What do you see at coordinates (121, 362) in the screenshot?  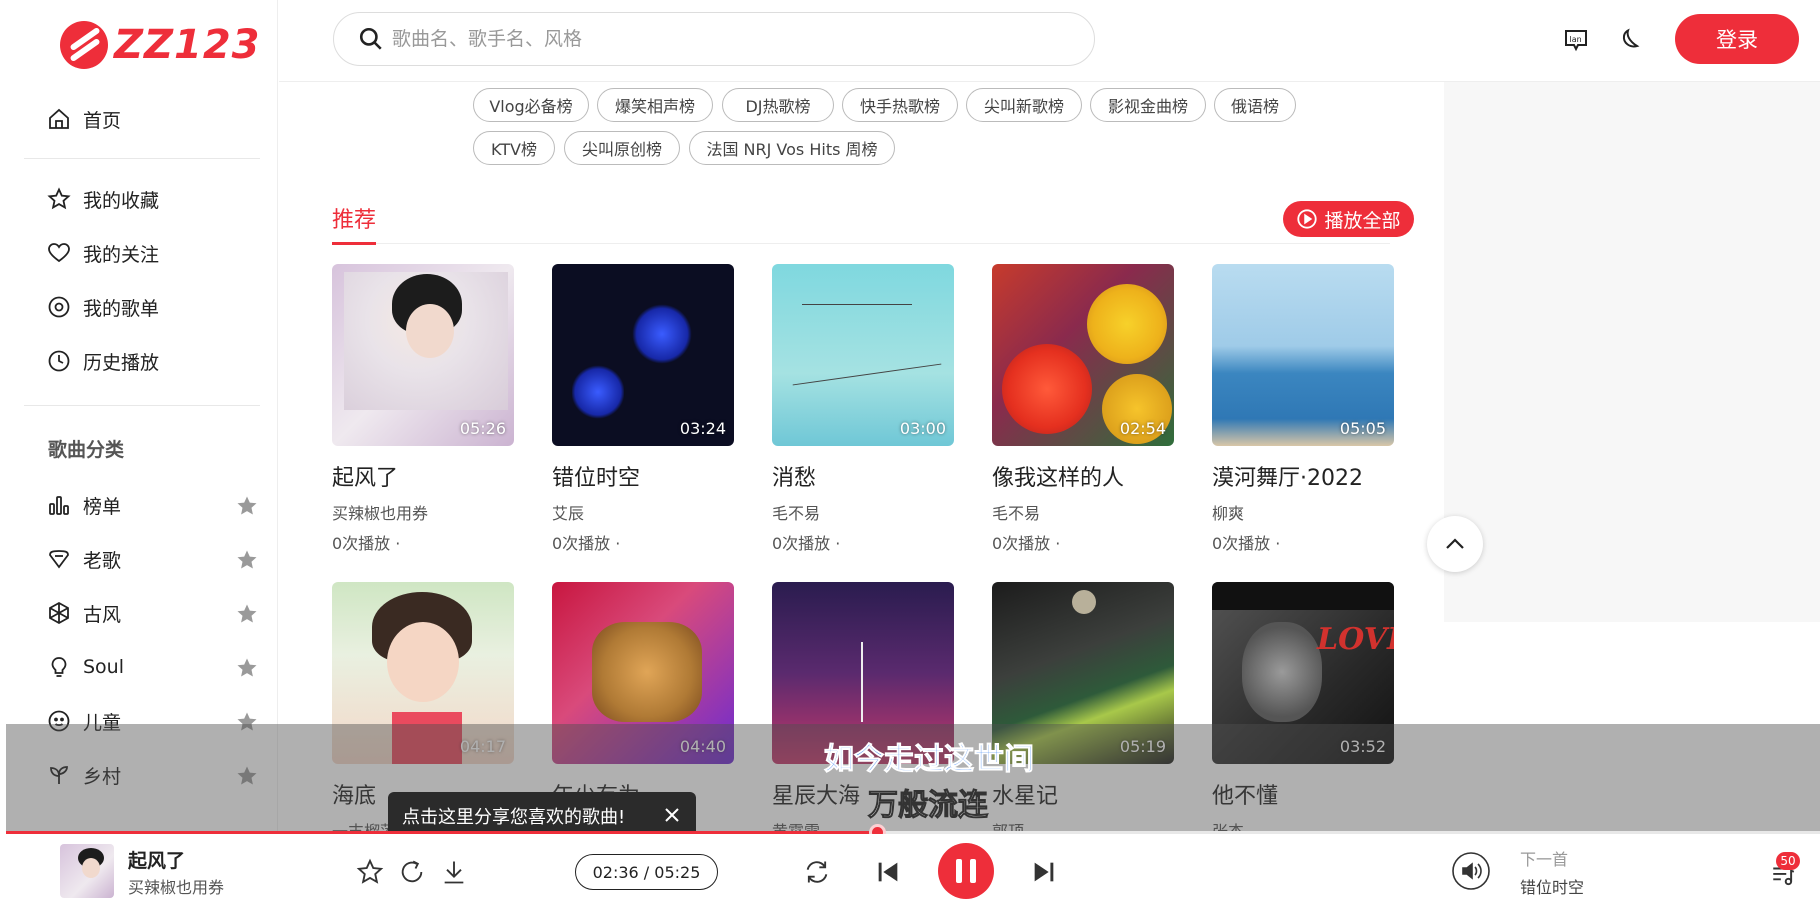 I see `sidebar-item-label: 历史播放` at bounding box center [121, 362].